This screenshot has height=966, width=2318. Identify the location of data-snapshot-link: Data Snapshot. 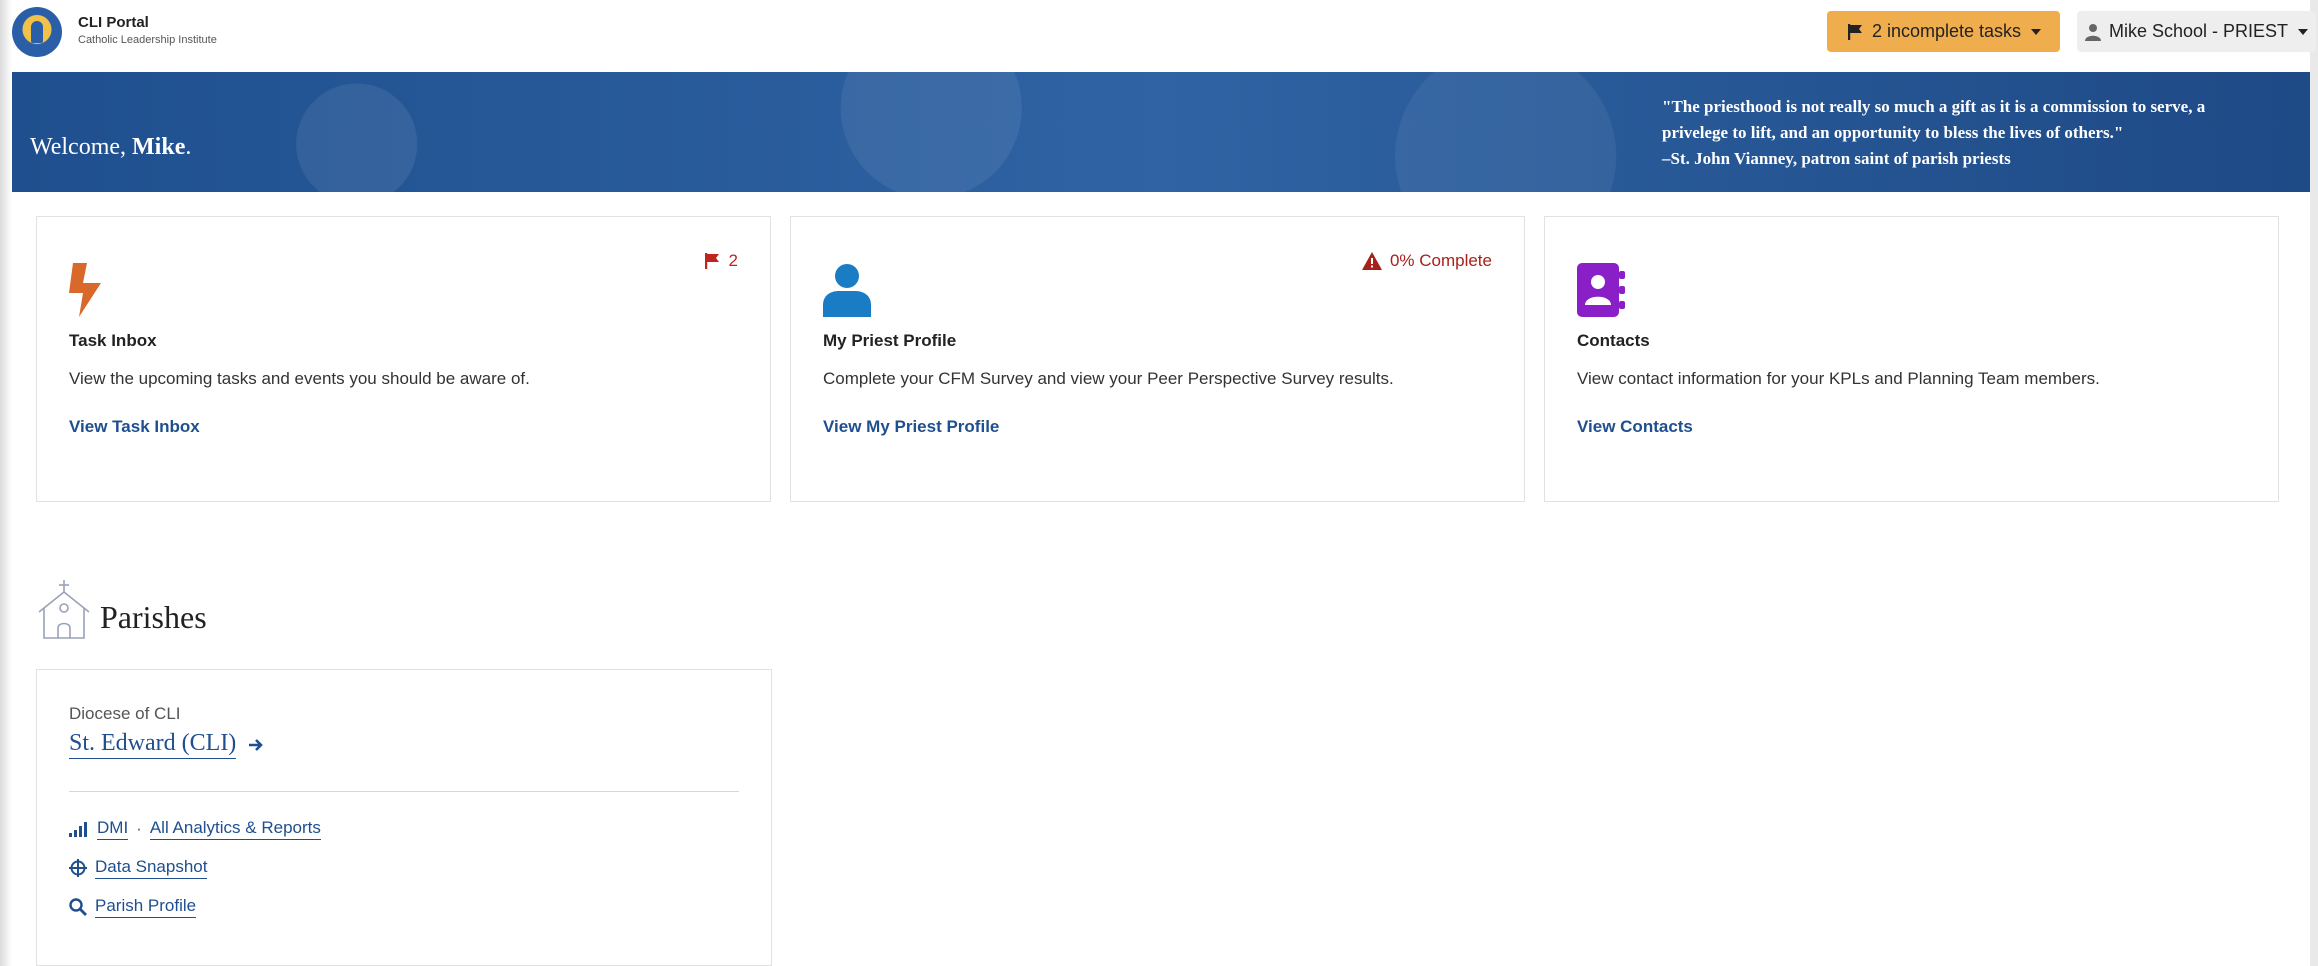
(151, 868).